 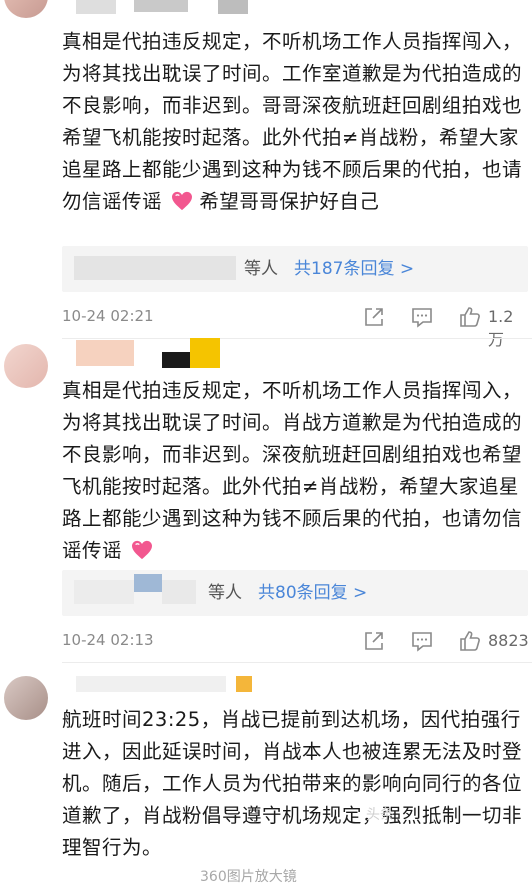 What do you see at coordinates (248, 877) in the screenshot?
I see `cutoff-caption: 360图片放大镜` at bounding box center [248, 877].